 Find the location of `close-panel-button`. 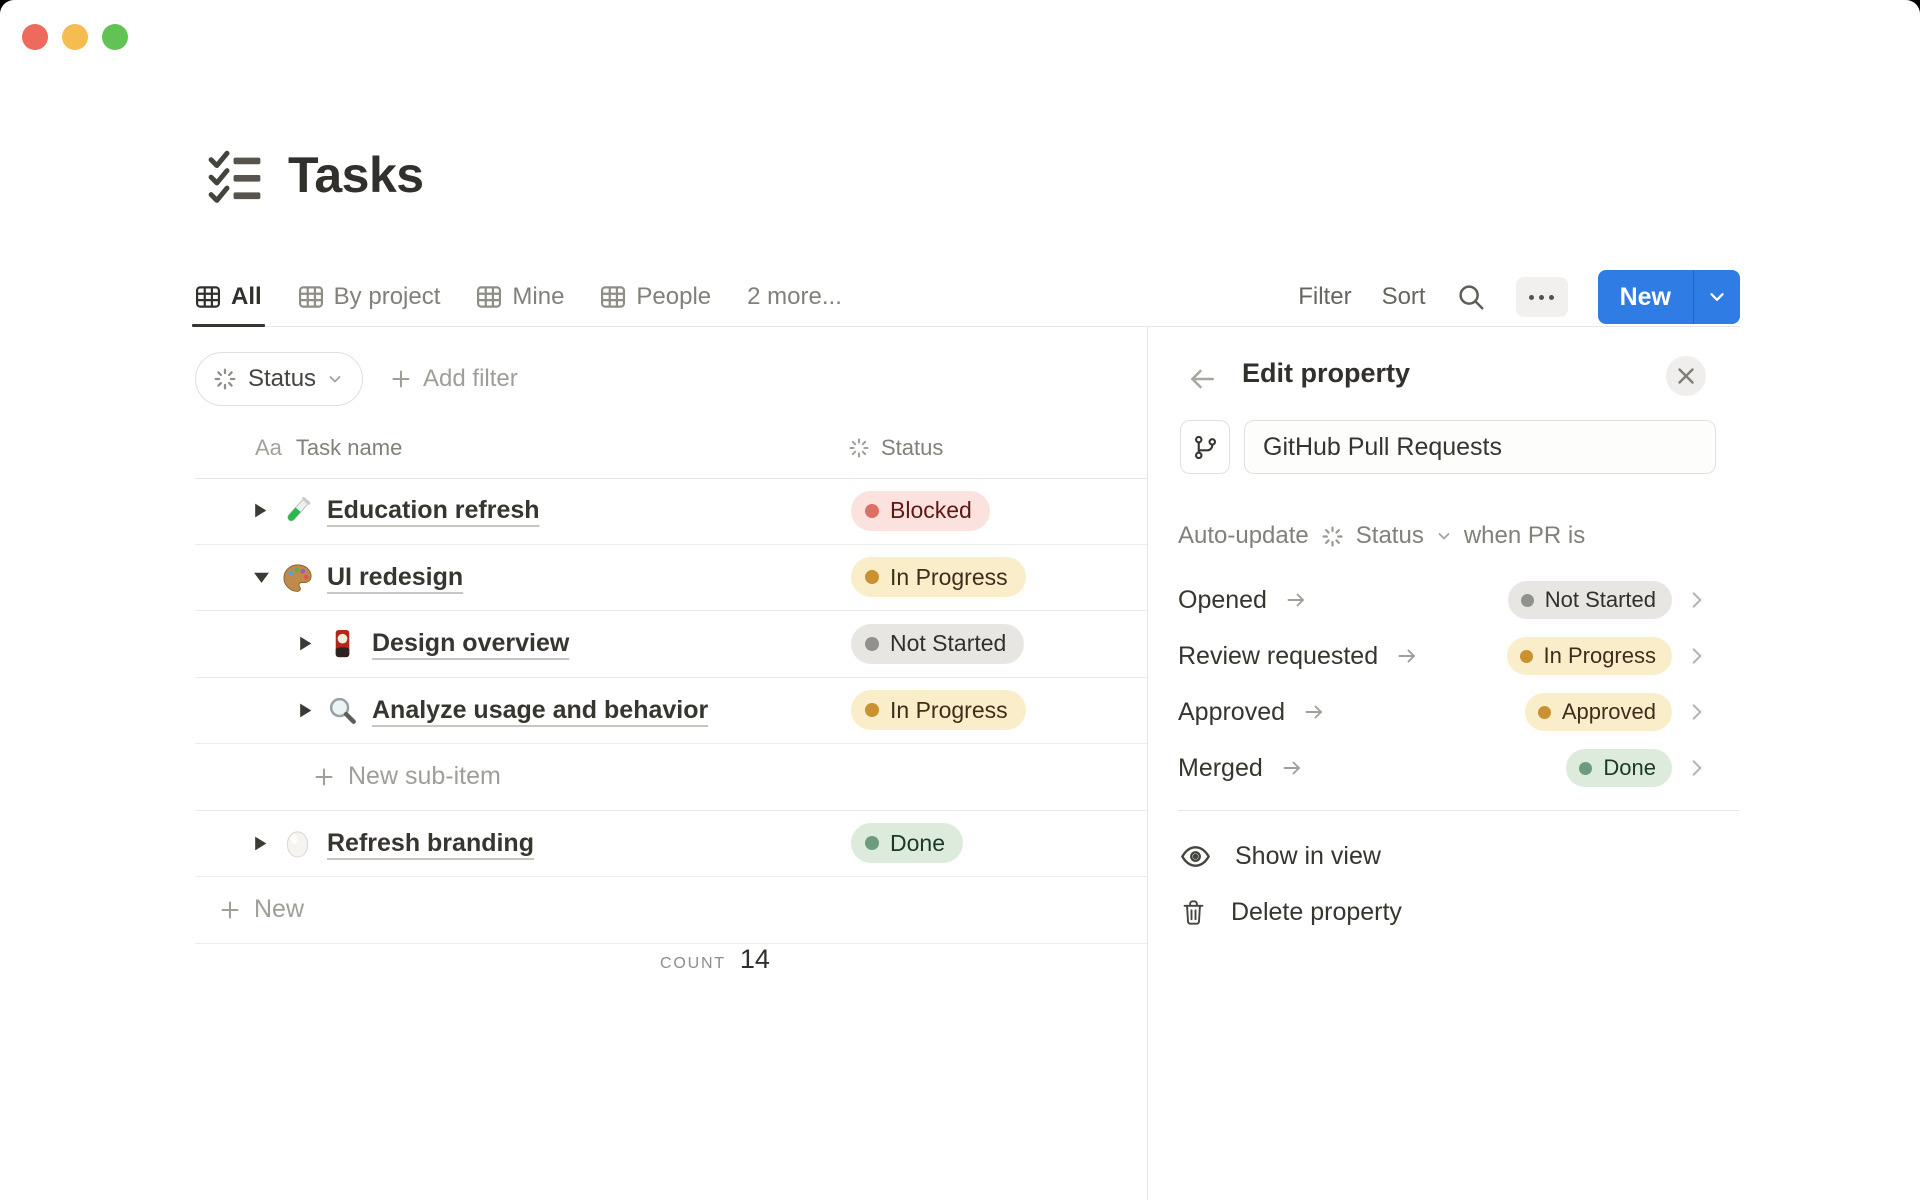

close-panel-button is located at coordinates (1686, 376).